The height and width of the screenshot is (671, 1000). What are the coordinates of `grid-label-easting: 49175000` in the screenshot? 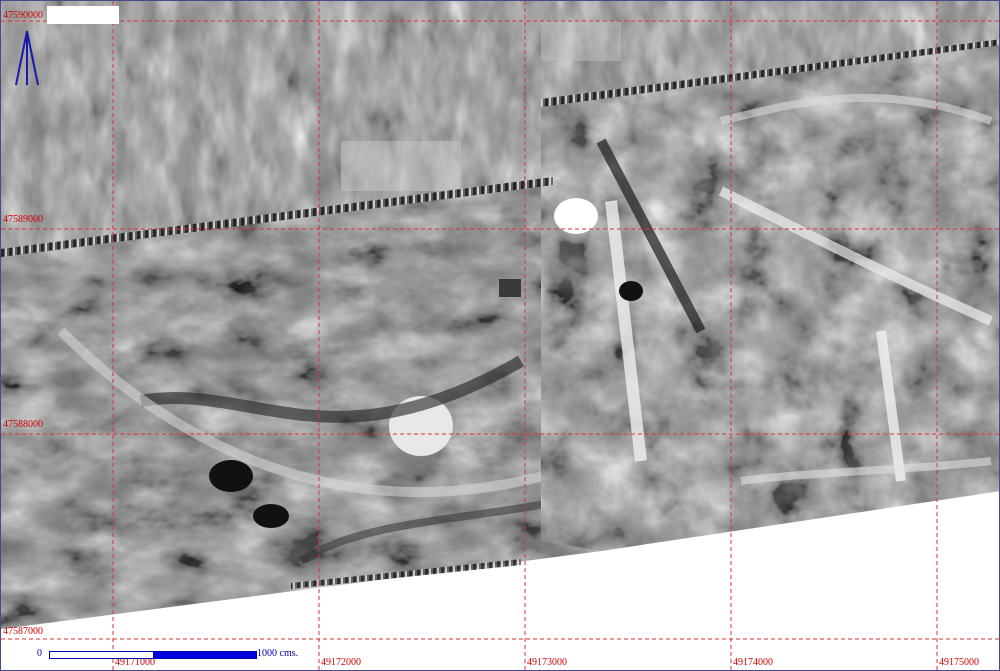 It's located at (959, 662).